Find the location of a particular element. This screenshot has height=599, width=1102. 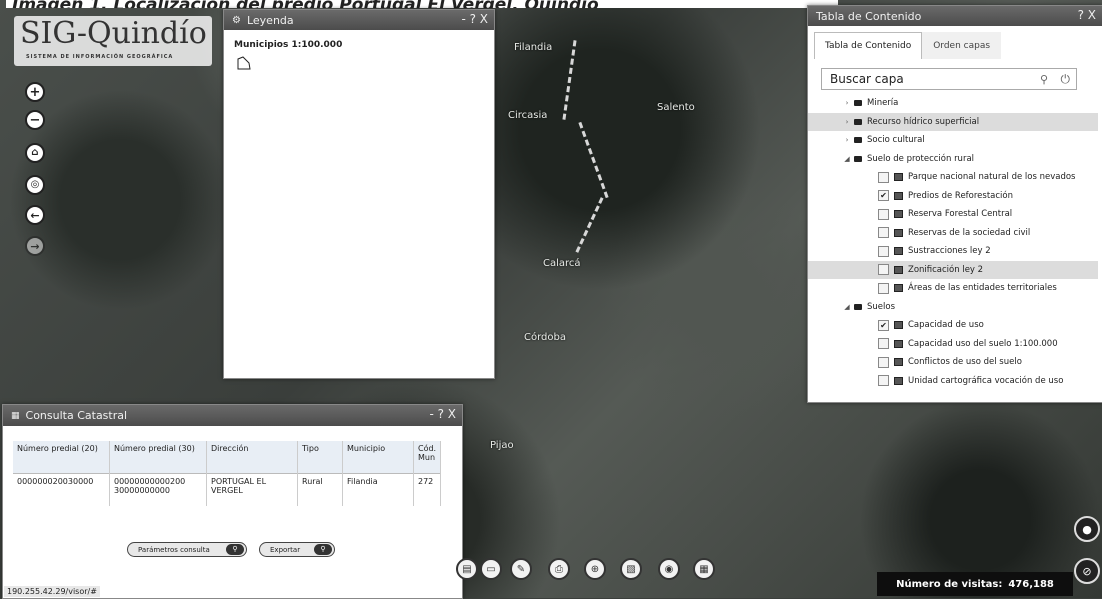

location-icon: ◉ is located at coordinates (669, 569).